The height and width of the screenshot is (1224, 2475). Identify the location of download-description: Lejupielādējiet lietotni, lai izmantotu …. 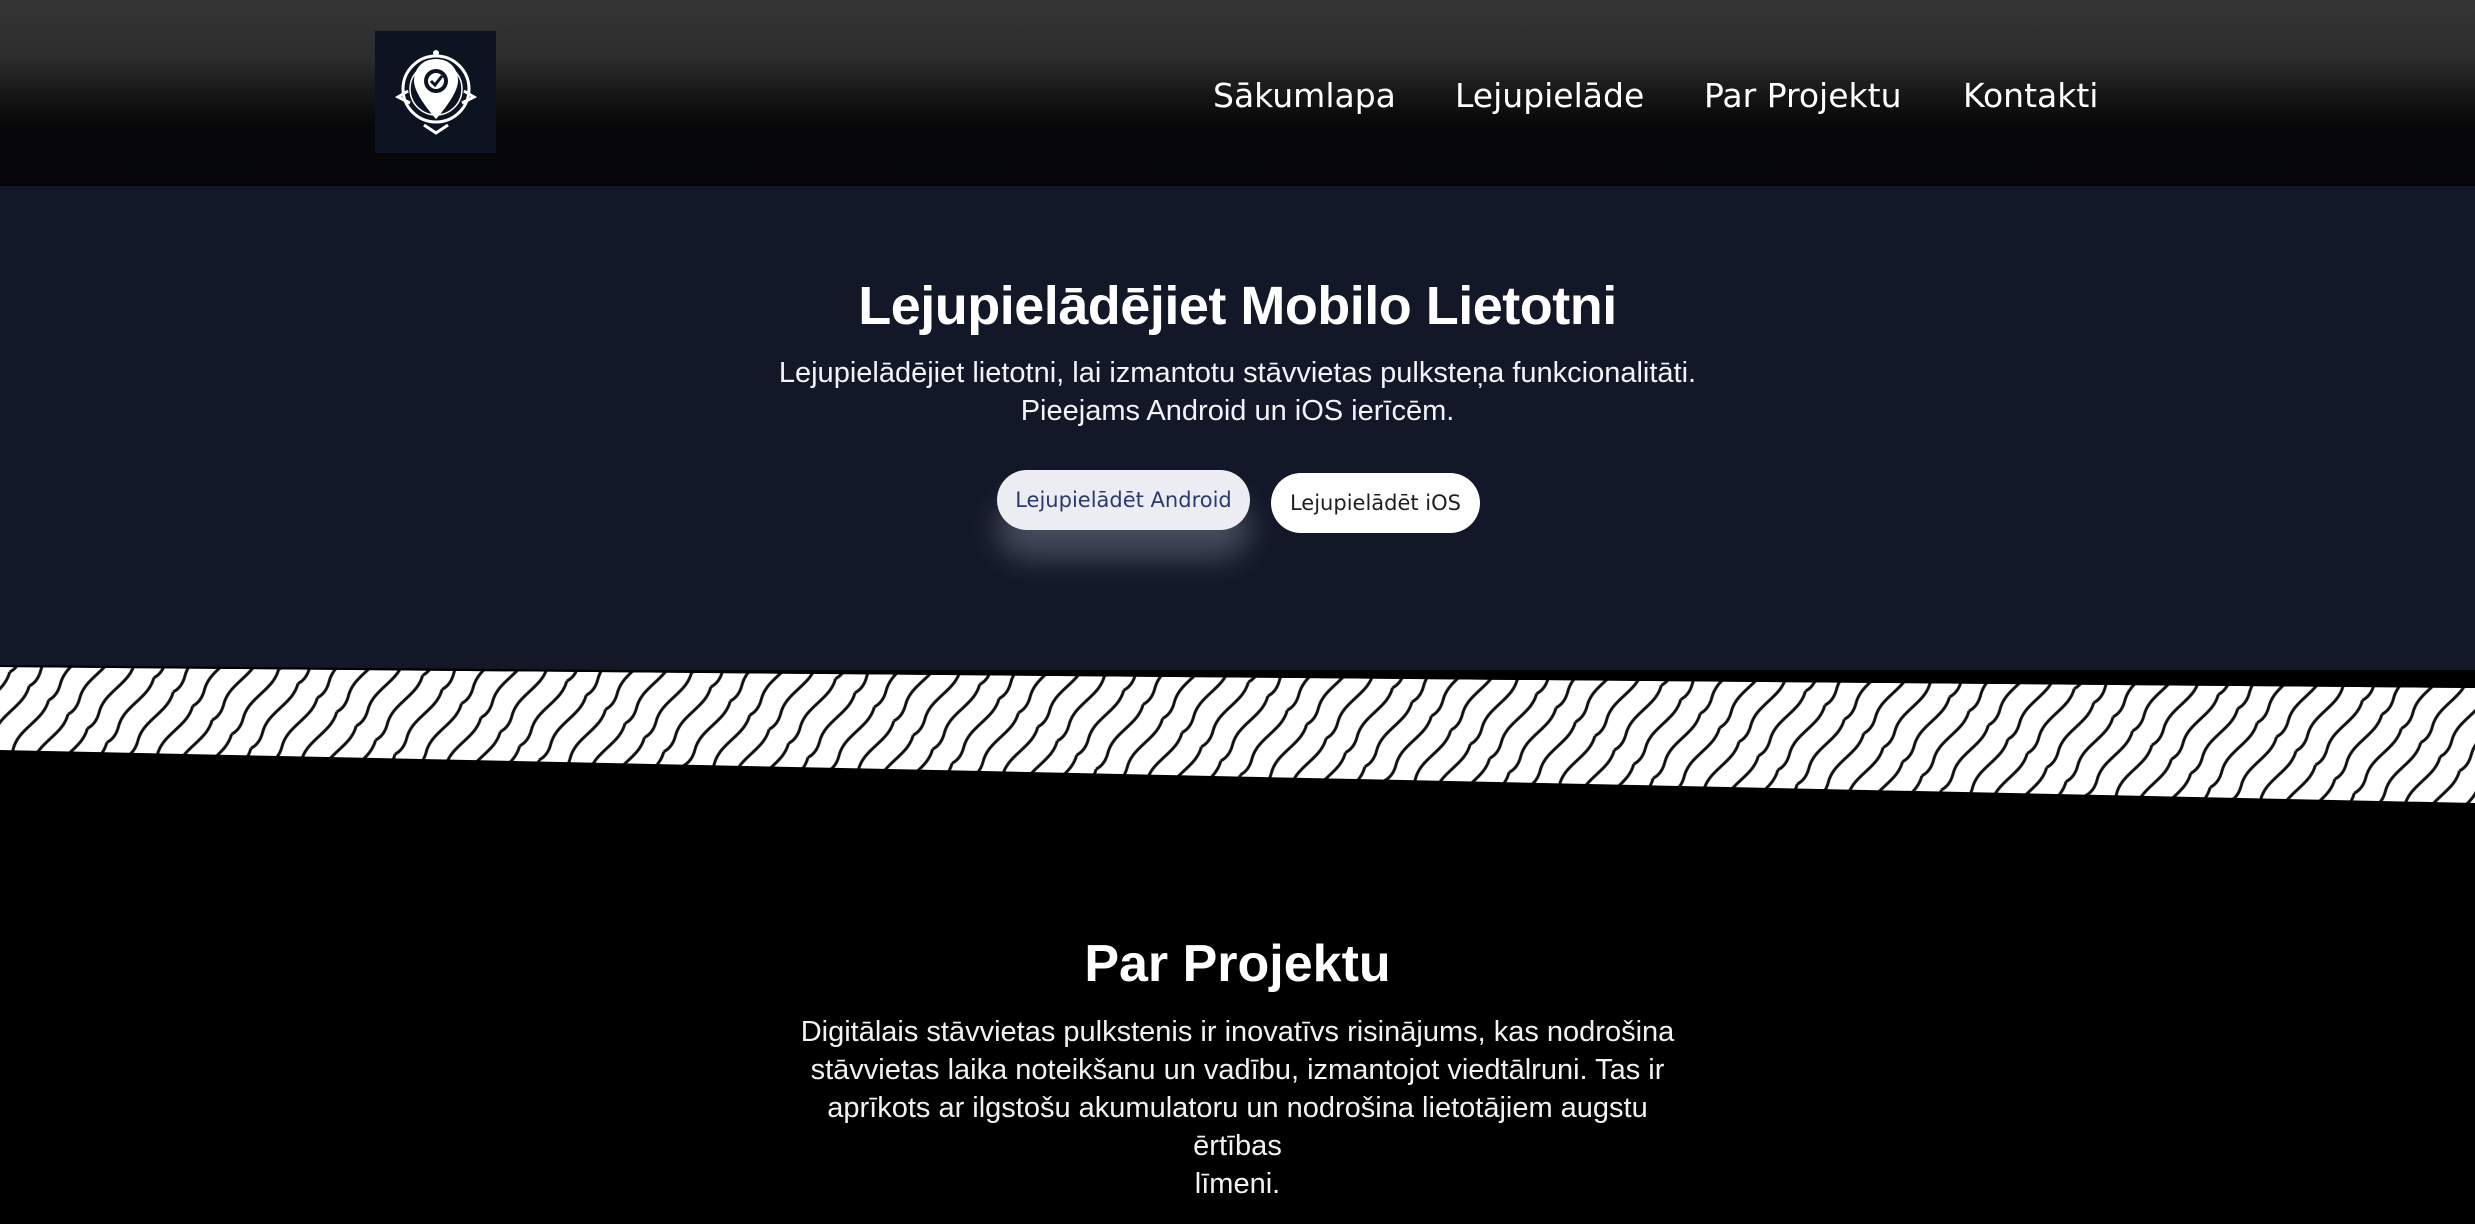
(1237, 392).